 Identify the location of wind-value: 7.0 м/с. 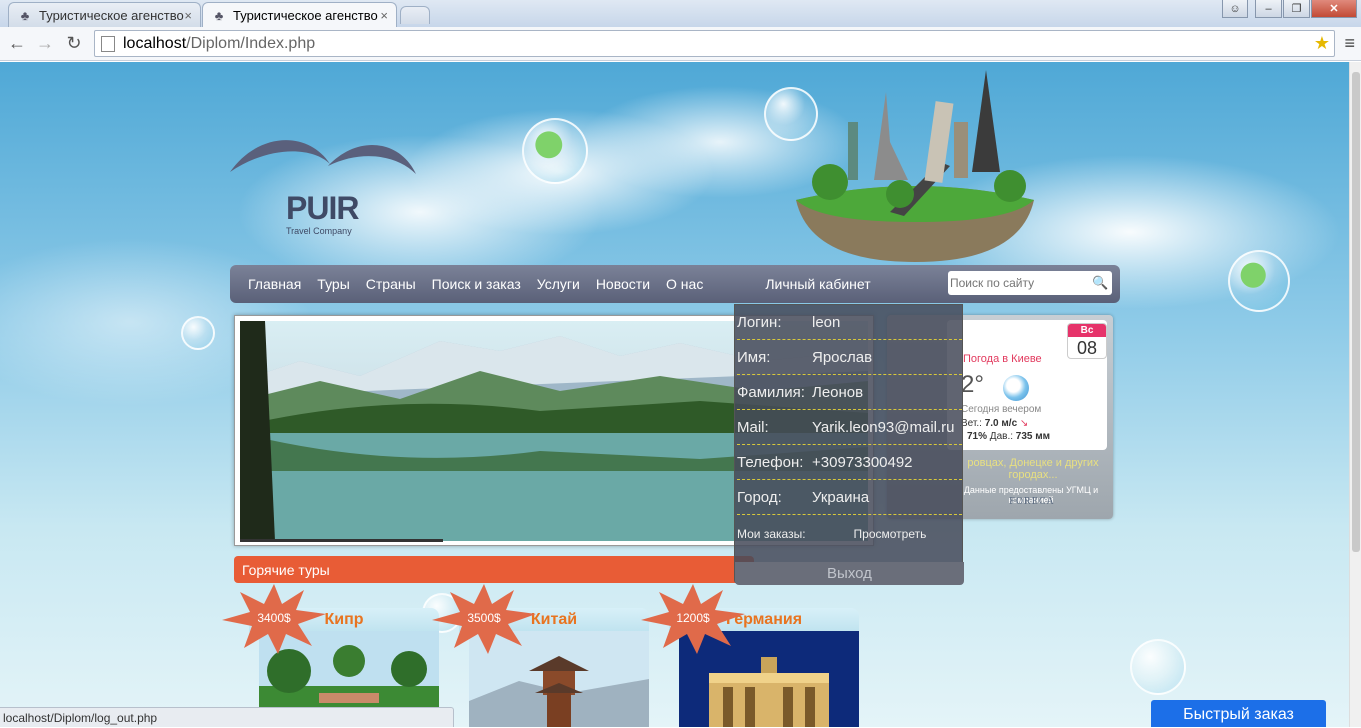
(1001, 423).